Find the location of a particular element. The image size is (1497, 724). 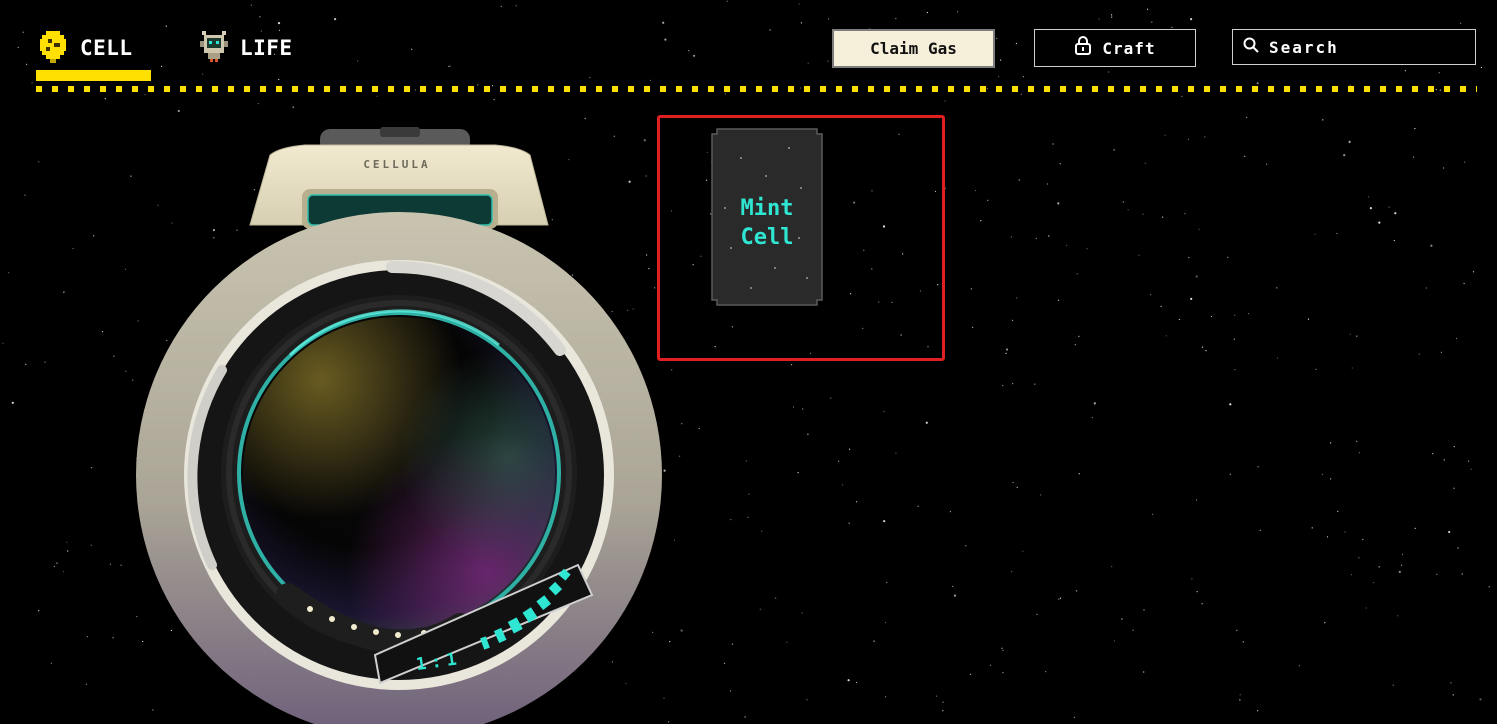

mint-card-line2: Cell is located at coordinates (767, 237).